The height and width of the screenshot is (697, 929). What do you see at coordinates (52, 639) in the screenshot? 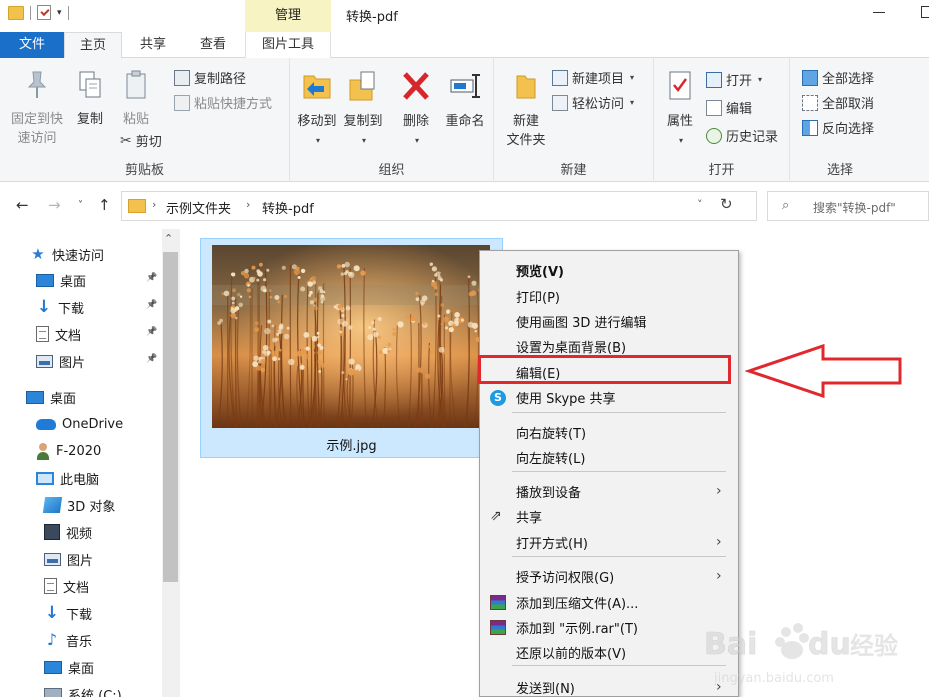
I see `music-icon: ♪` at bounding box center [52, 639].